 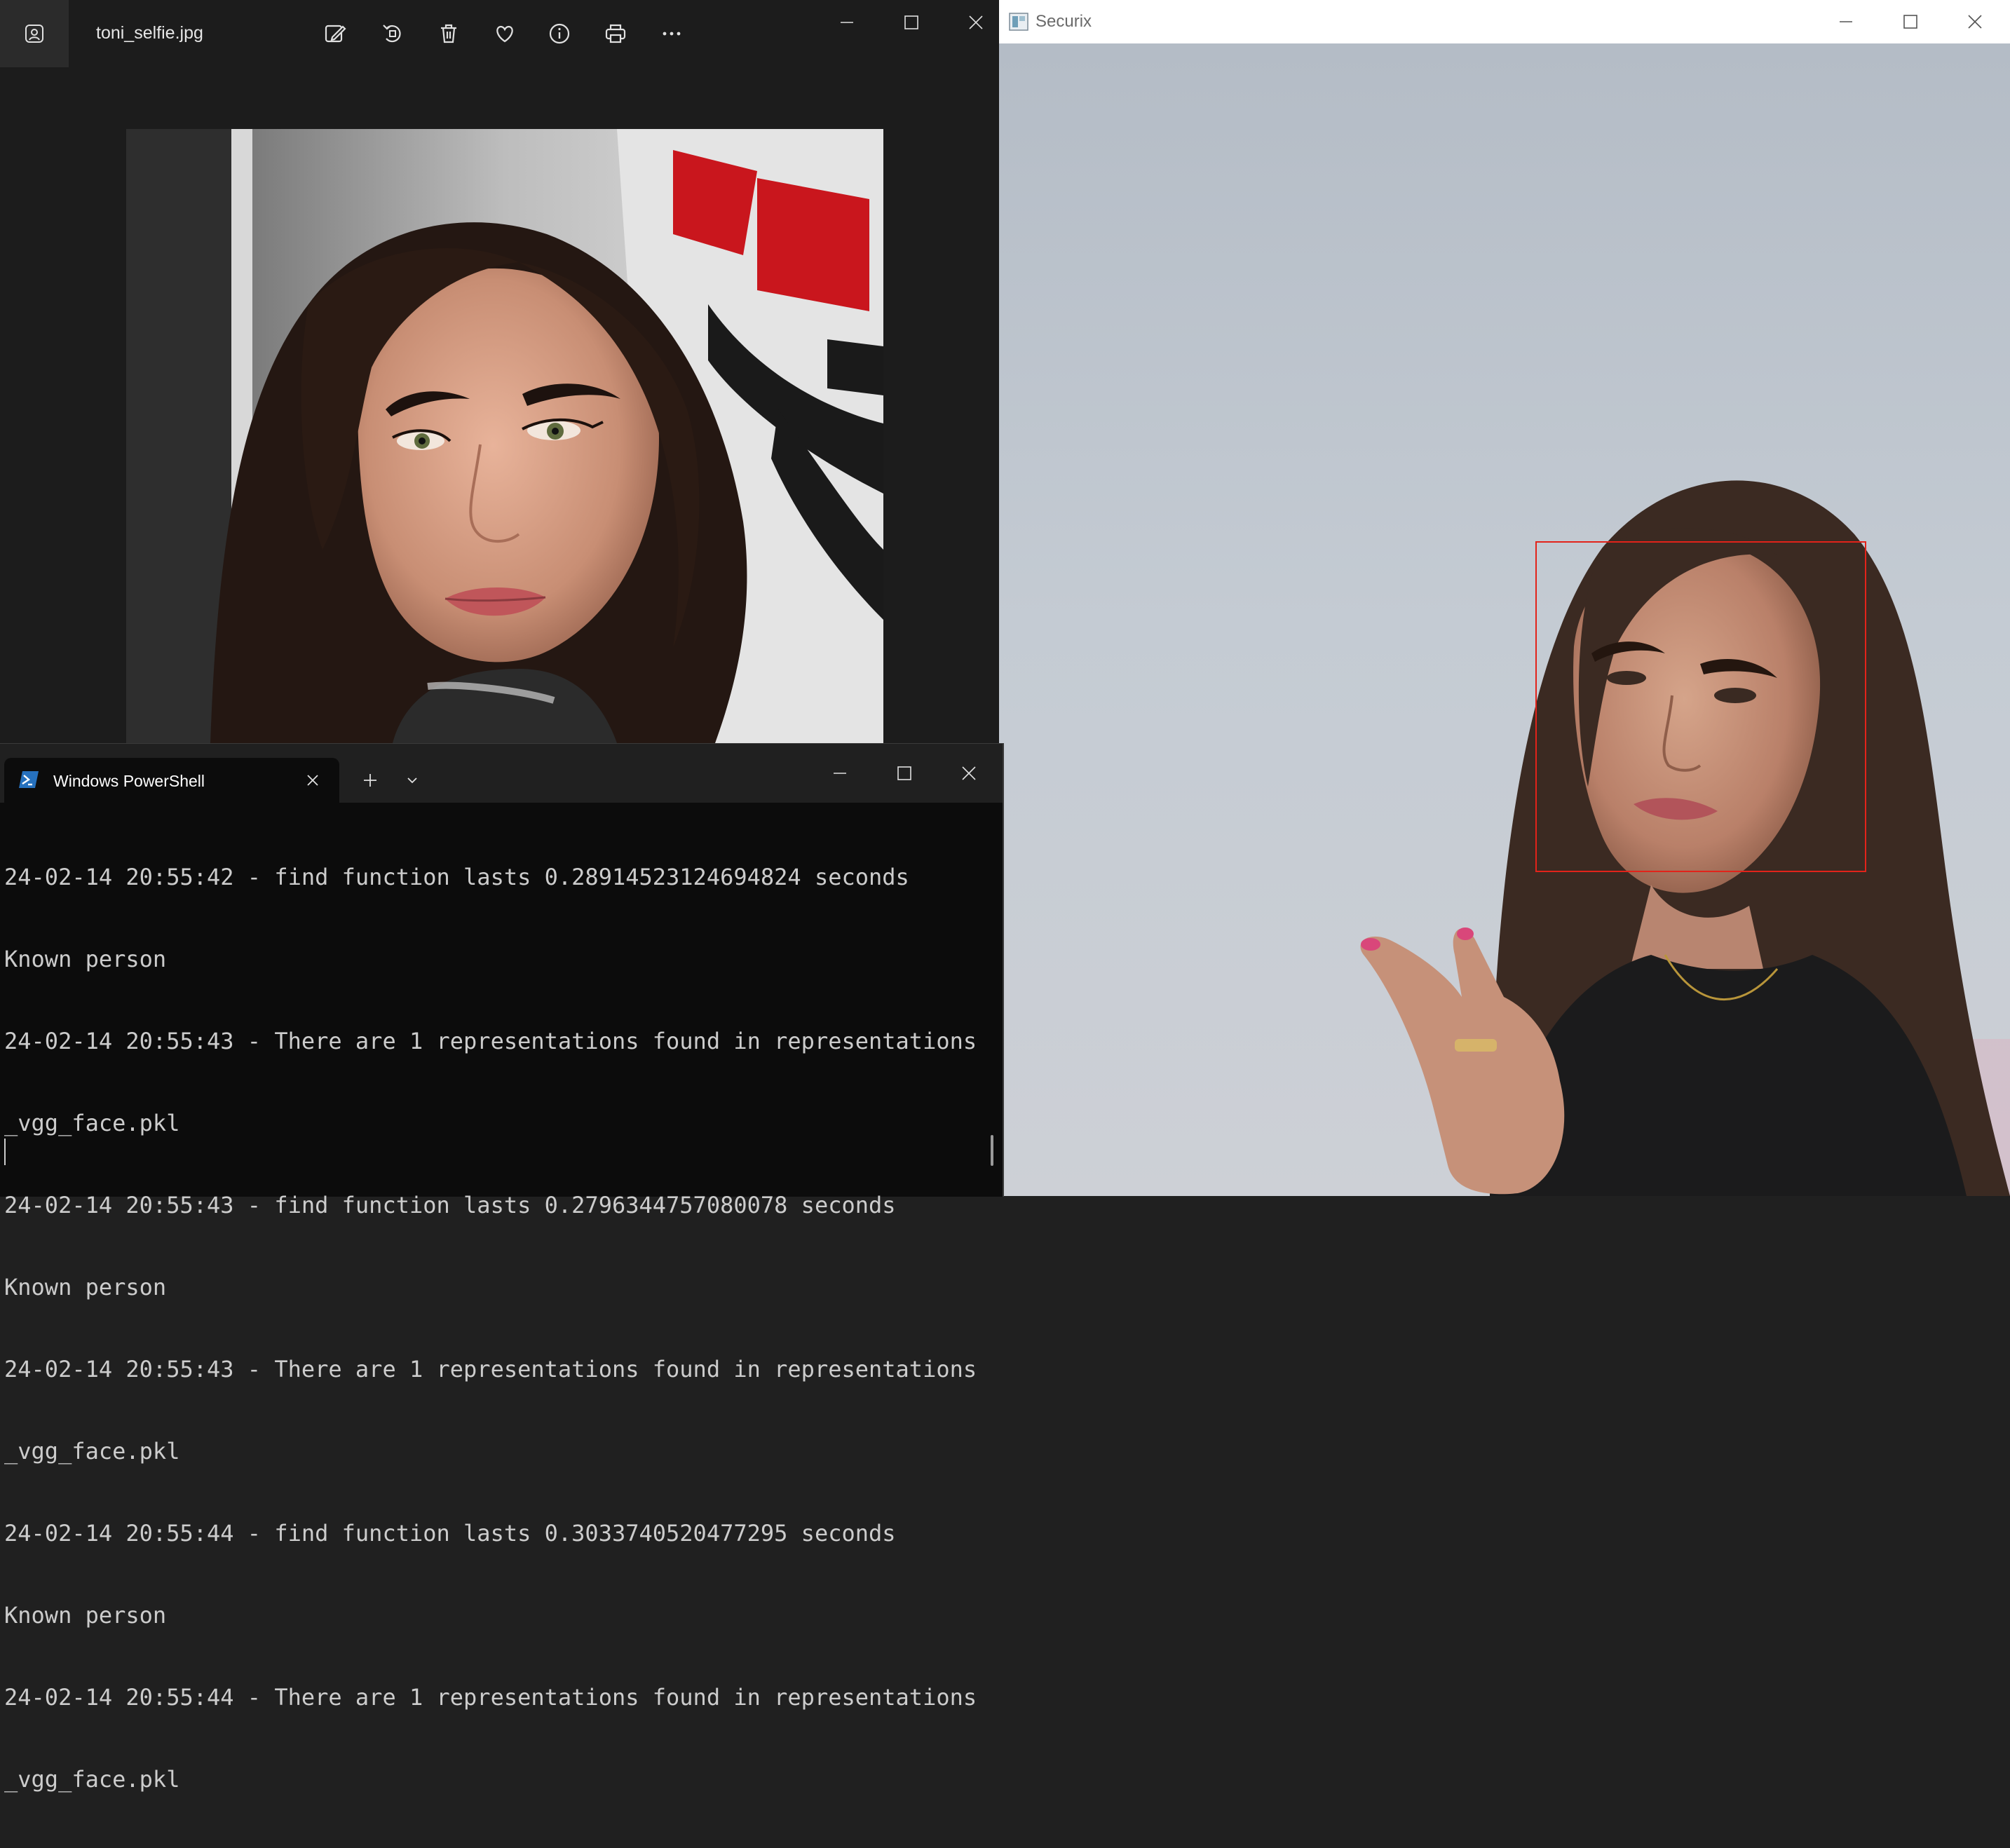 I want to click on chevron-down-icon, so click(x=412, y=780).